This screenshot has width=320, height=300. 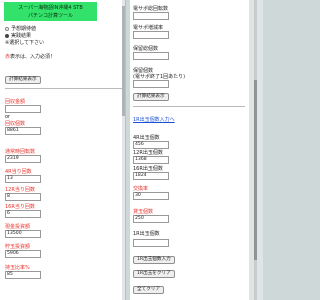 I want to click on densapo-rate-input, so click(x=151, y=35).